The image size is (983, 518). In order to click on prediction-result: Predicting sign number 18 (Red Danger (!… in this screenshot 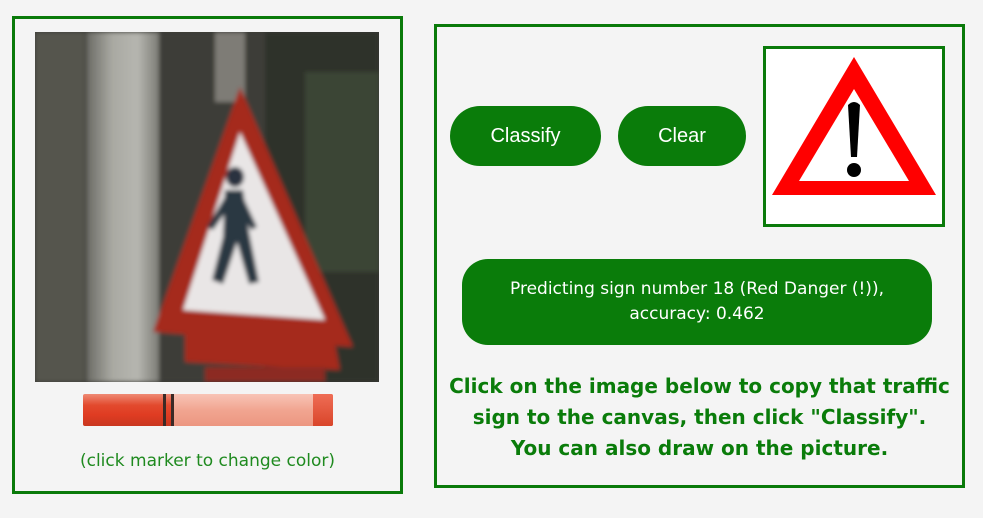, I will do `click(697, 302)`.